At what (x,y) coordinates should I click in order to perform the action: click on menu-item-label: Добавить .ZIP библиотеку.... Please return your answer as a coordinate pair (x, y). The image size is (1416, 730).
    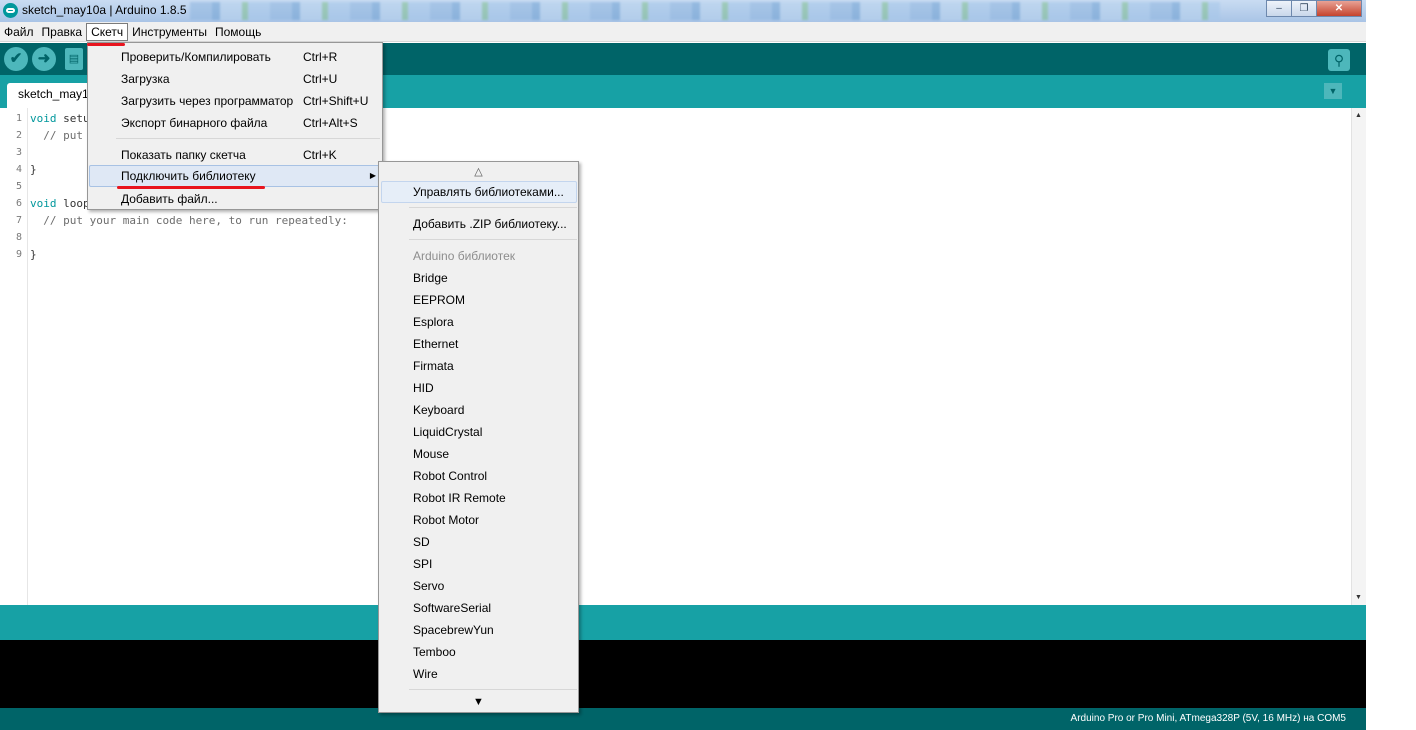
    Looking at the image, I should click on (490, 224).